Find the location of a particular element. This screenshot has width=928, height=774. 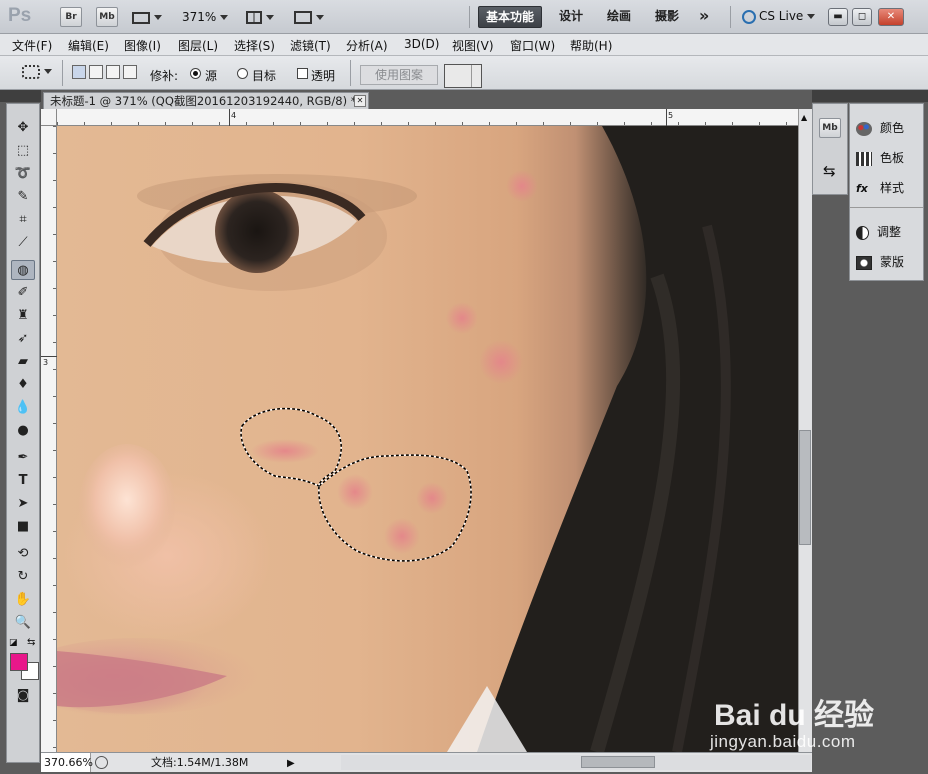

type-tool-icon: T is located at coordinates (23, 481).